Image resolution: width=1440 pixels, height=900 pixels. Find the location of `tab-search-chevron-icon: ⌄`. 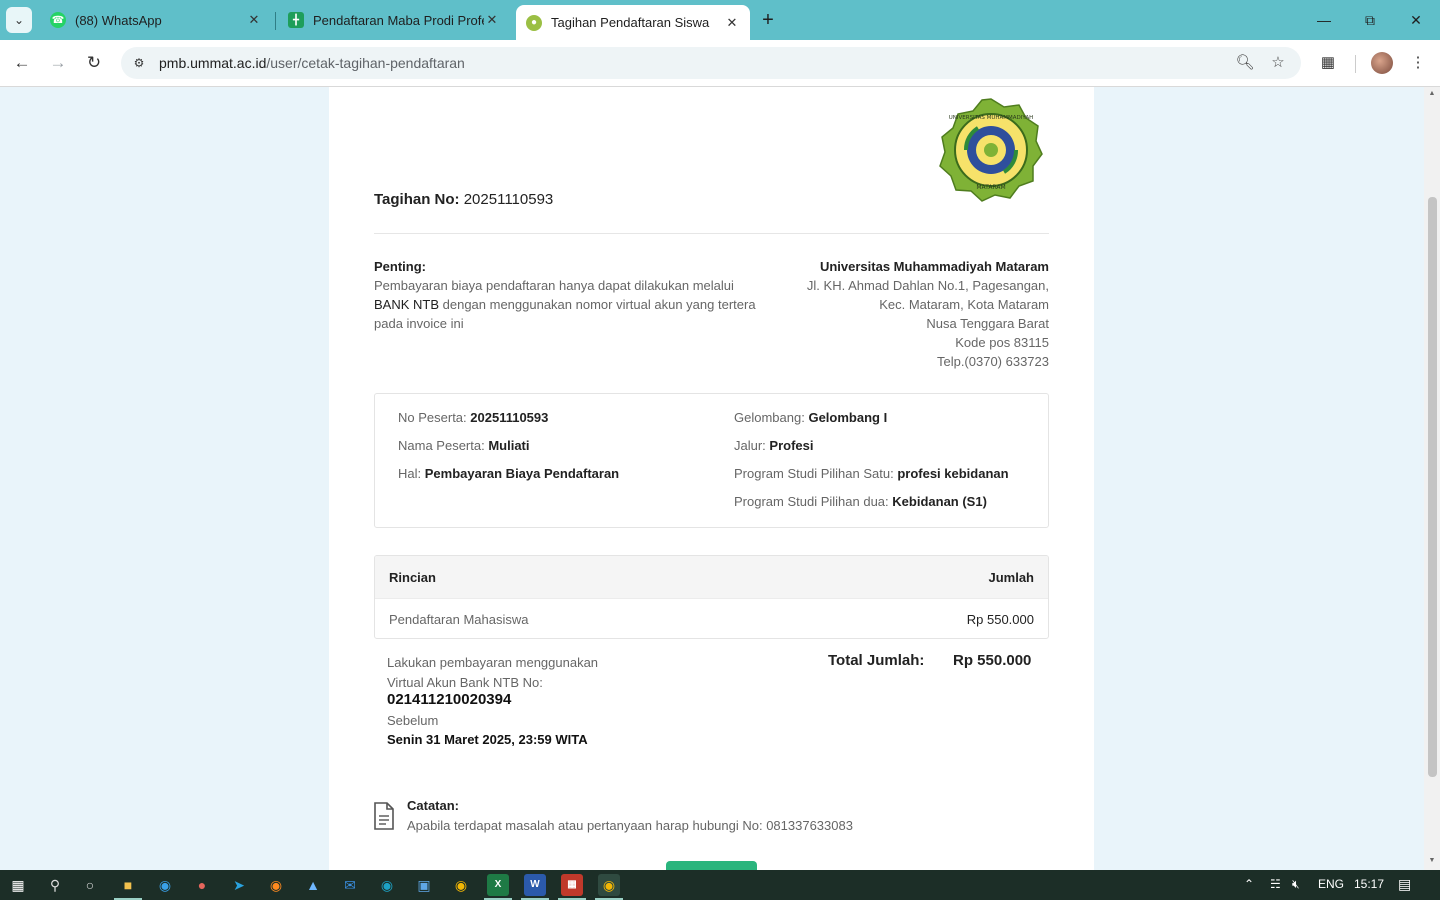

tab-search-chevron-icon: ⌄ is located at coordinates (19, 20).